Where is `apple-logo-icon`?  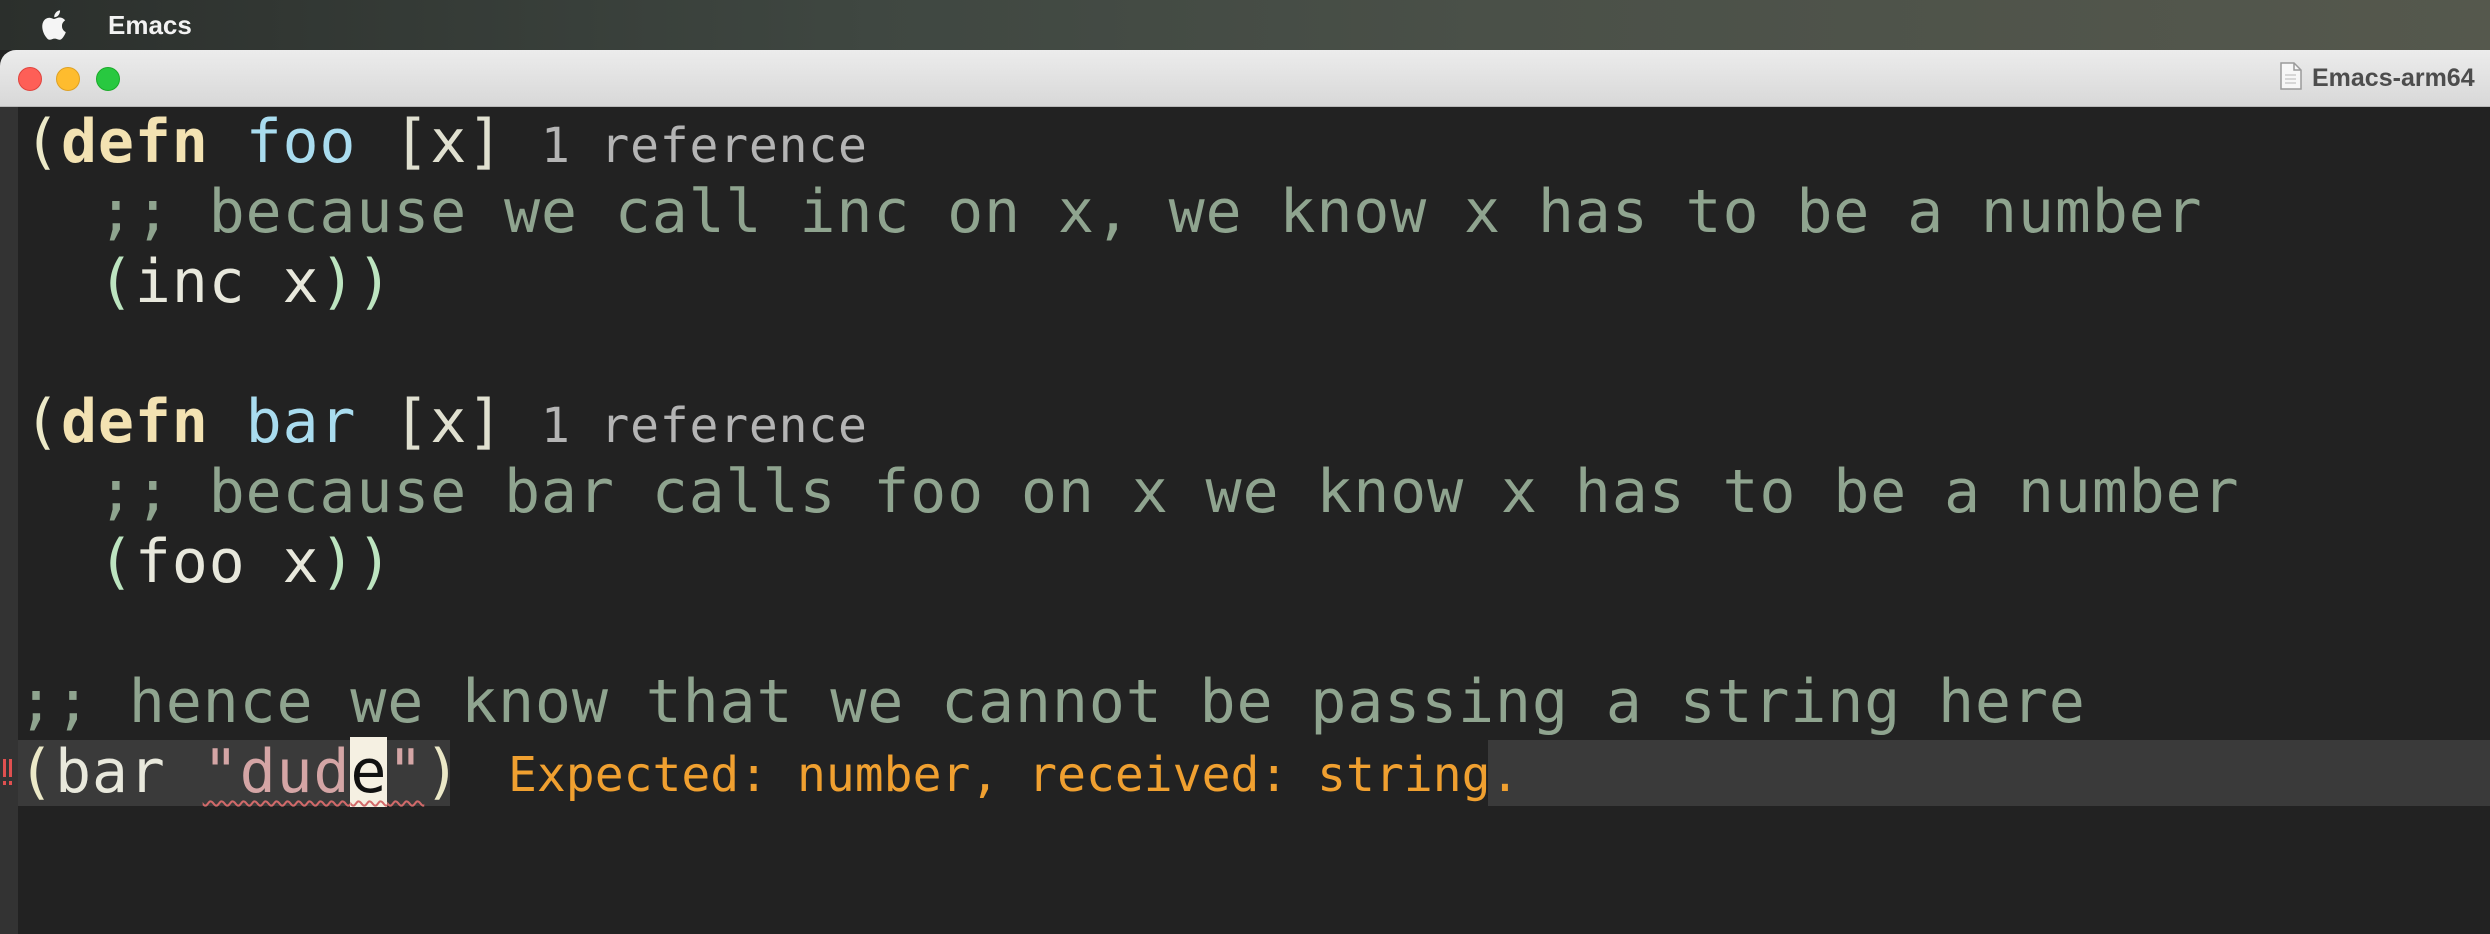 apple-logo-icon is located at coordinates (55, 25).